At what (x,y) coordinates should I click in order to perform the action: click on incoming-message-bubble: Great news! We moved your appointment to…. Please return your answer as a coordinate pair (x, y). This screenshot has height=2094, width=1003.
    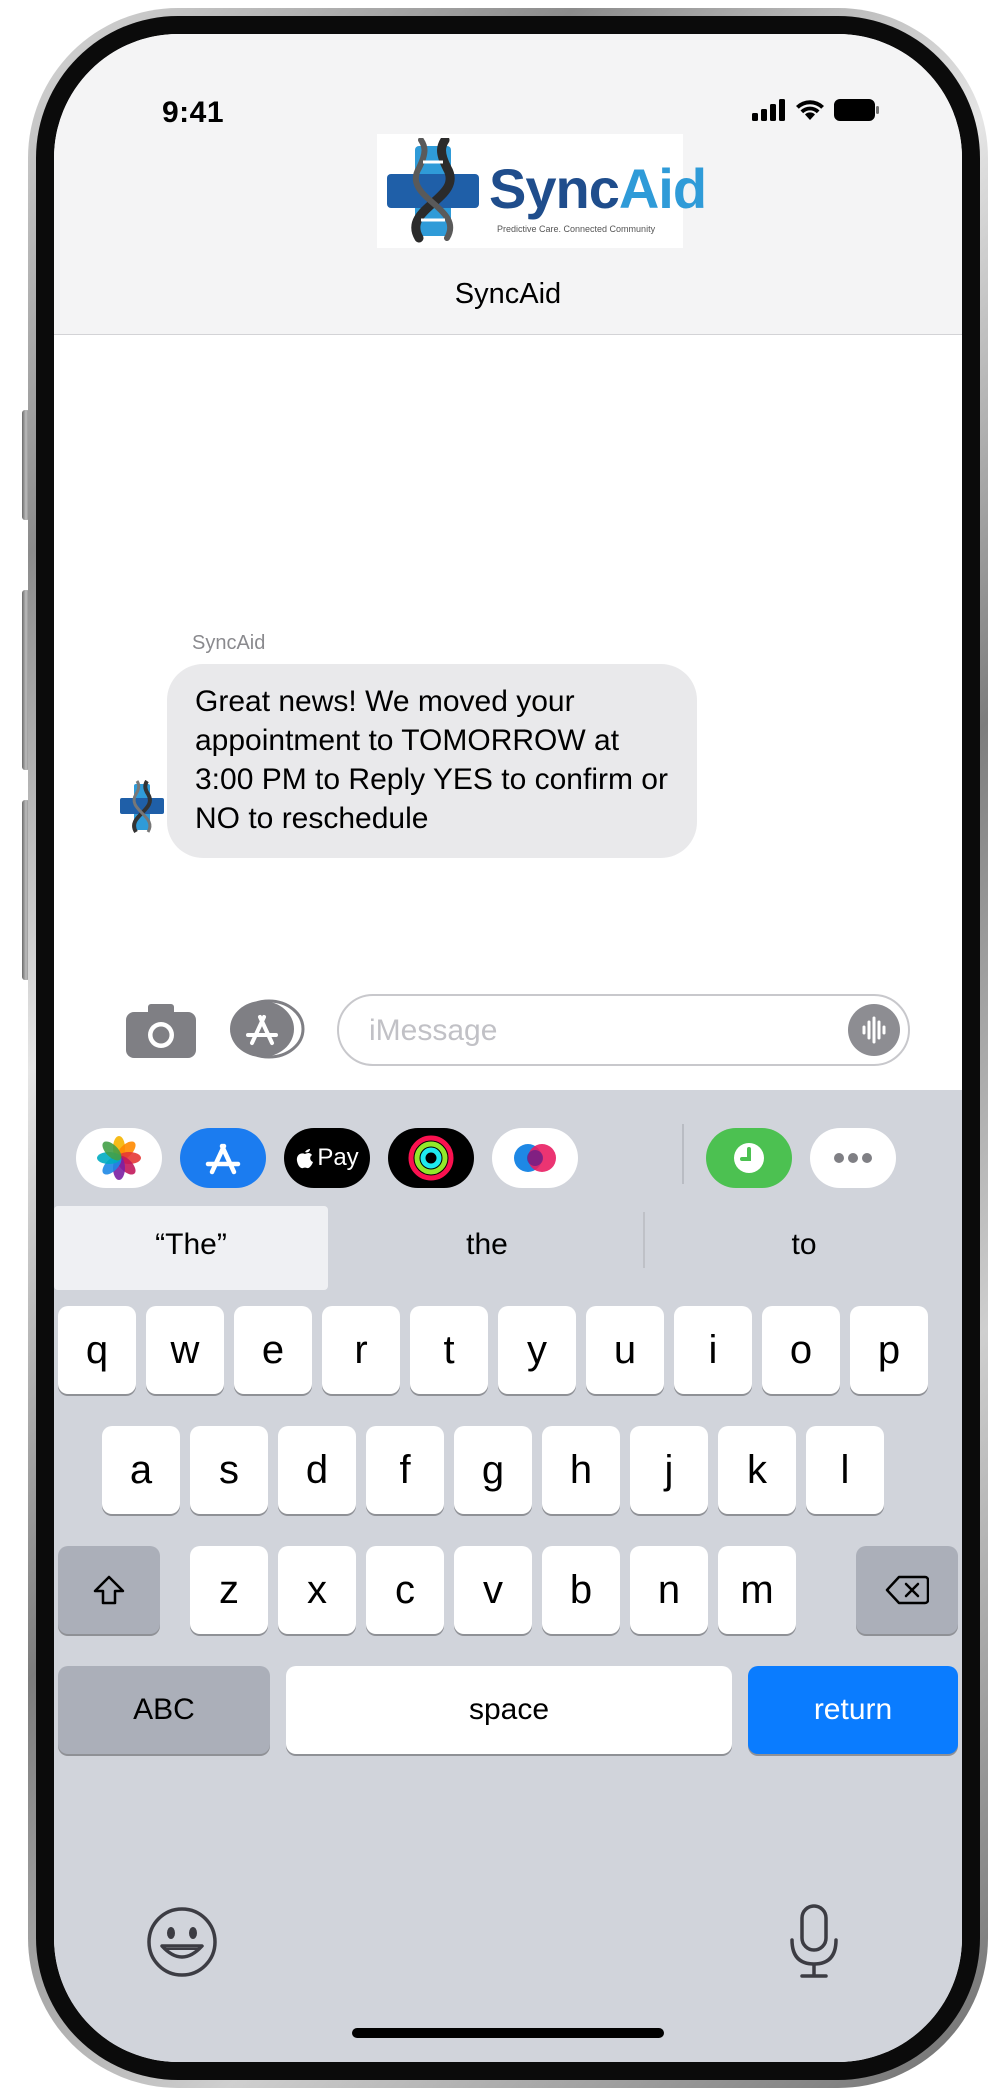
    Looking at the image, I should click on (432, 761).